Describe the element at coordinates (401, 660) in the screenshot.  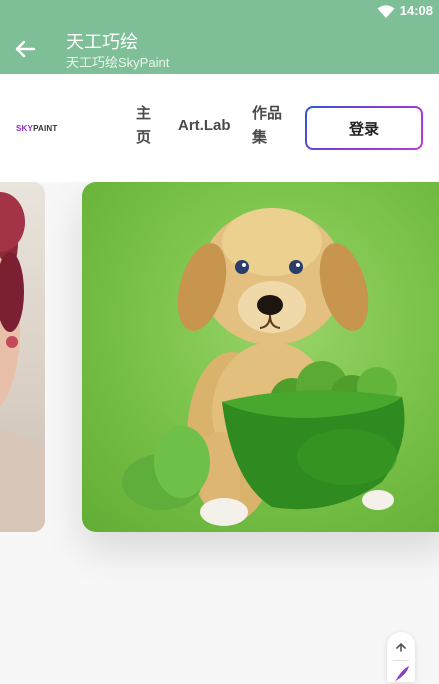
I see `widget-divider` at that location.